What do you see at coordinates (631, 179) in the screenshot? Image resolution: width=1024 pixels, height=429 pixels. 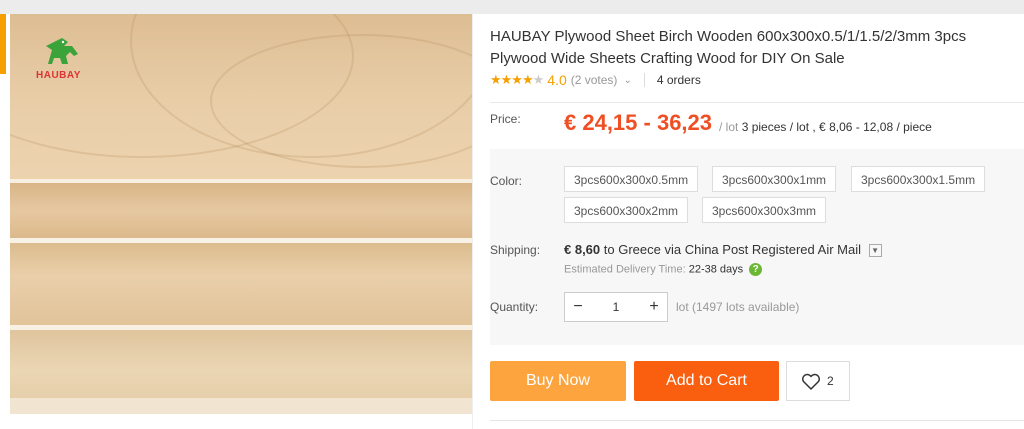 I see `color-option: 3pcs600x300x0.5mm` at bounding box center [631, 179].